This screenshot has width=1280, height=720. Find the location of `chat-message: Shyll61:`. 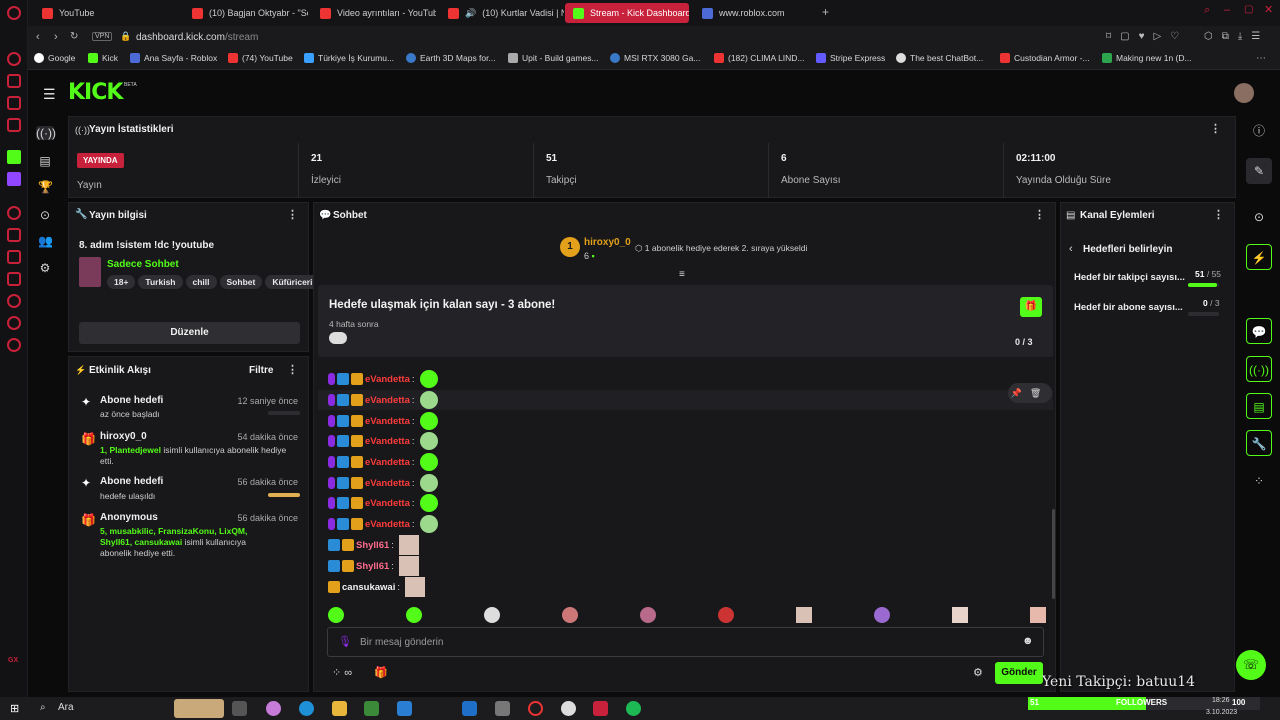

chat-message: Shyll61: is located at coordinates (373, 566).